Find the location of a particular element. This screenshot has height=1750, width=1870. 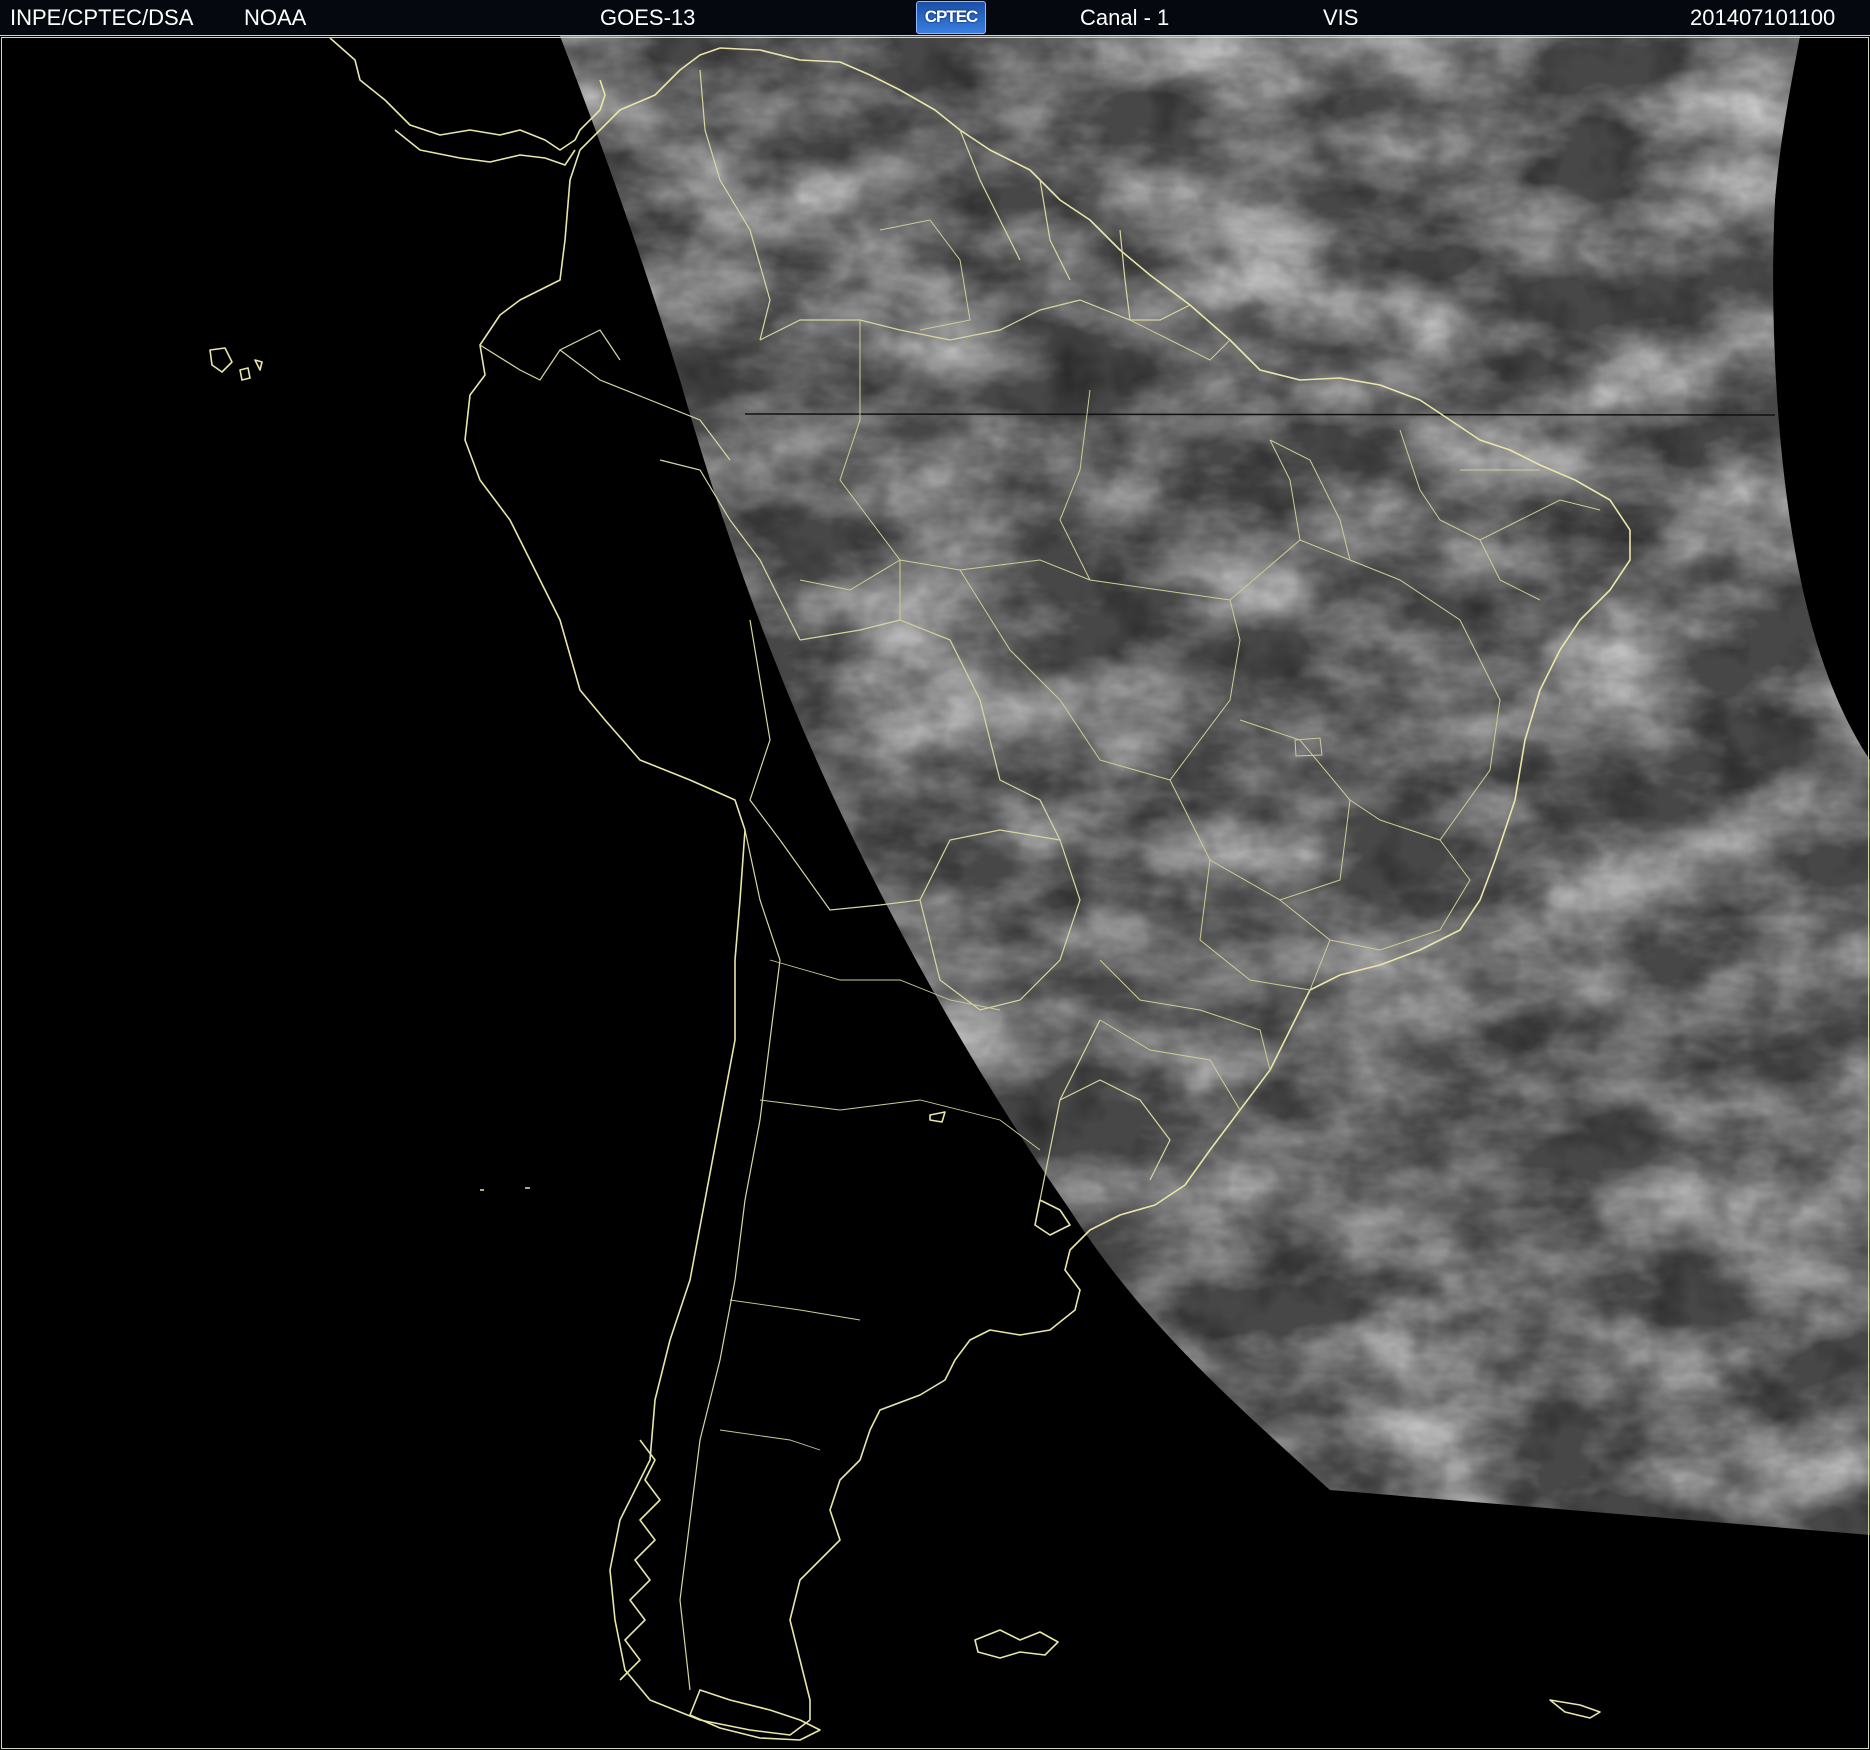

satellite-label: GOES-13 is located at coordinates (648, 17).